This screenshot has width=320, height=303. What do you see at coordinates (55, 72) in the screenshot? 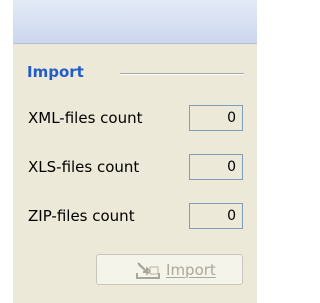
I see `section-title: Import` at bounding box center [55, 72].